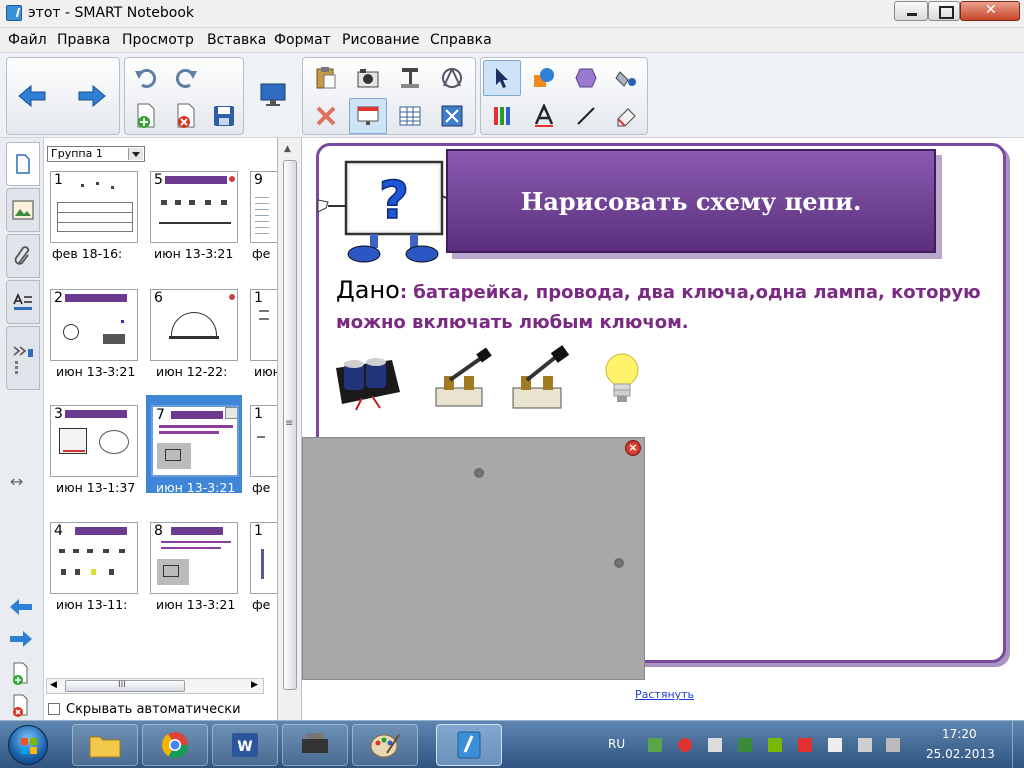 Image resolution: width=1024 pixels, height=768 pixels. Describe the element at coordinates (54, 709) in the screenshot. I see `autohide-checkbox` at that location.